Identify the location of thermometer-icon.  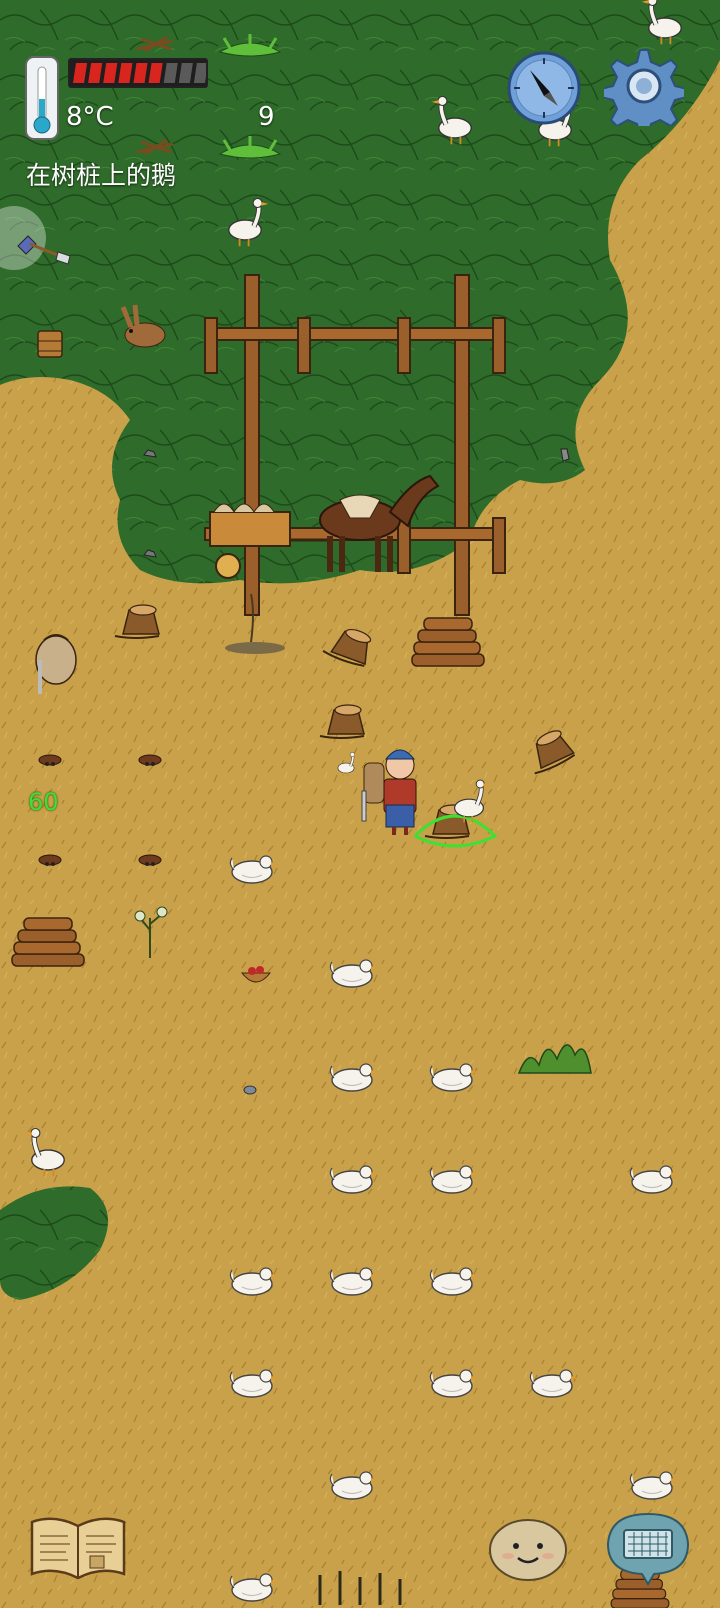
(42, 98).